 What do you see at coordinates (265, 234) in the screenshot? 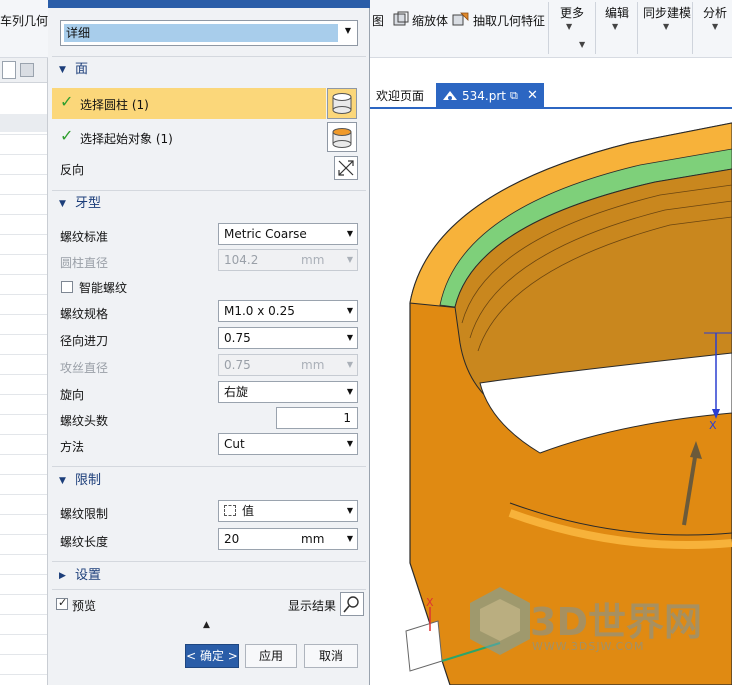
I see `thread-standard-value: Metric Coarse` at bounding box center [265, 234].